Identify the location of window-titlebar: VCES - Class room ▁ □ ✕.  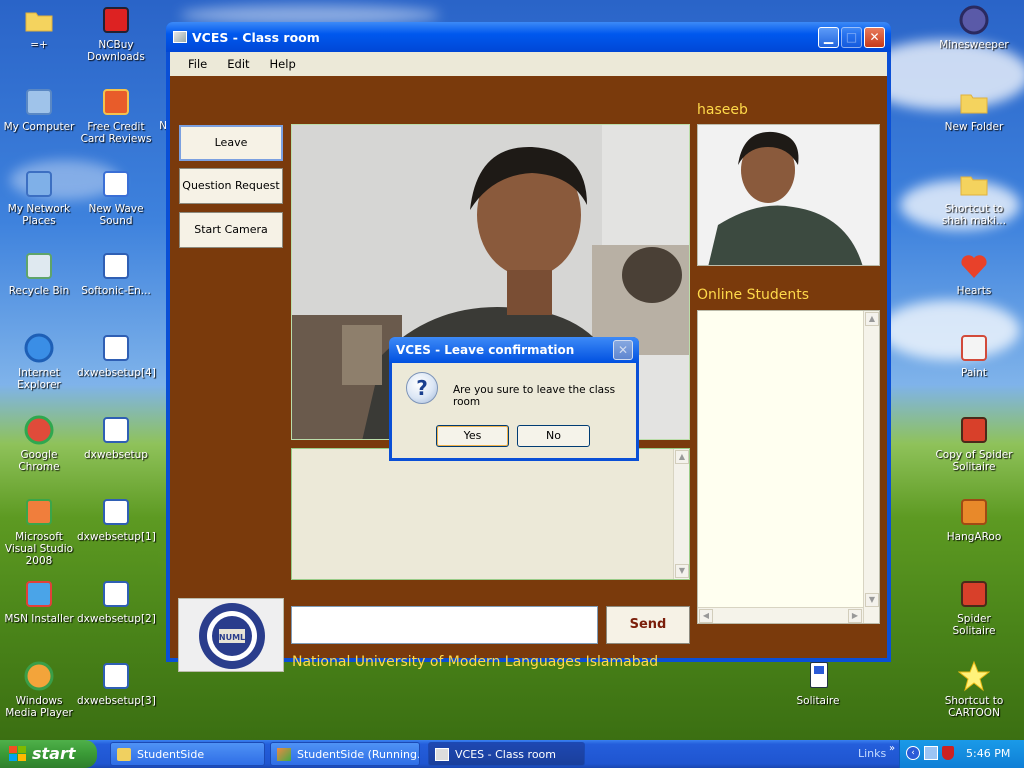
(528, 37).